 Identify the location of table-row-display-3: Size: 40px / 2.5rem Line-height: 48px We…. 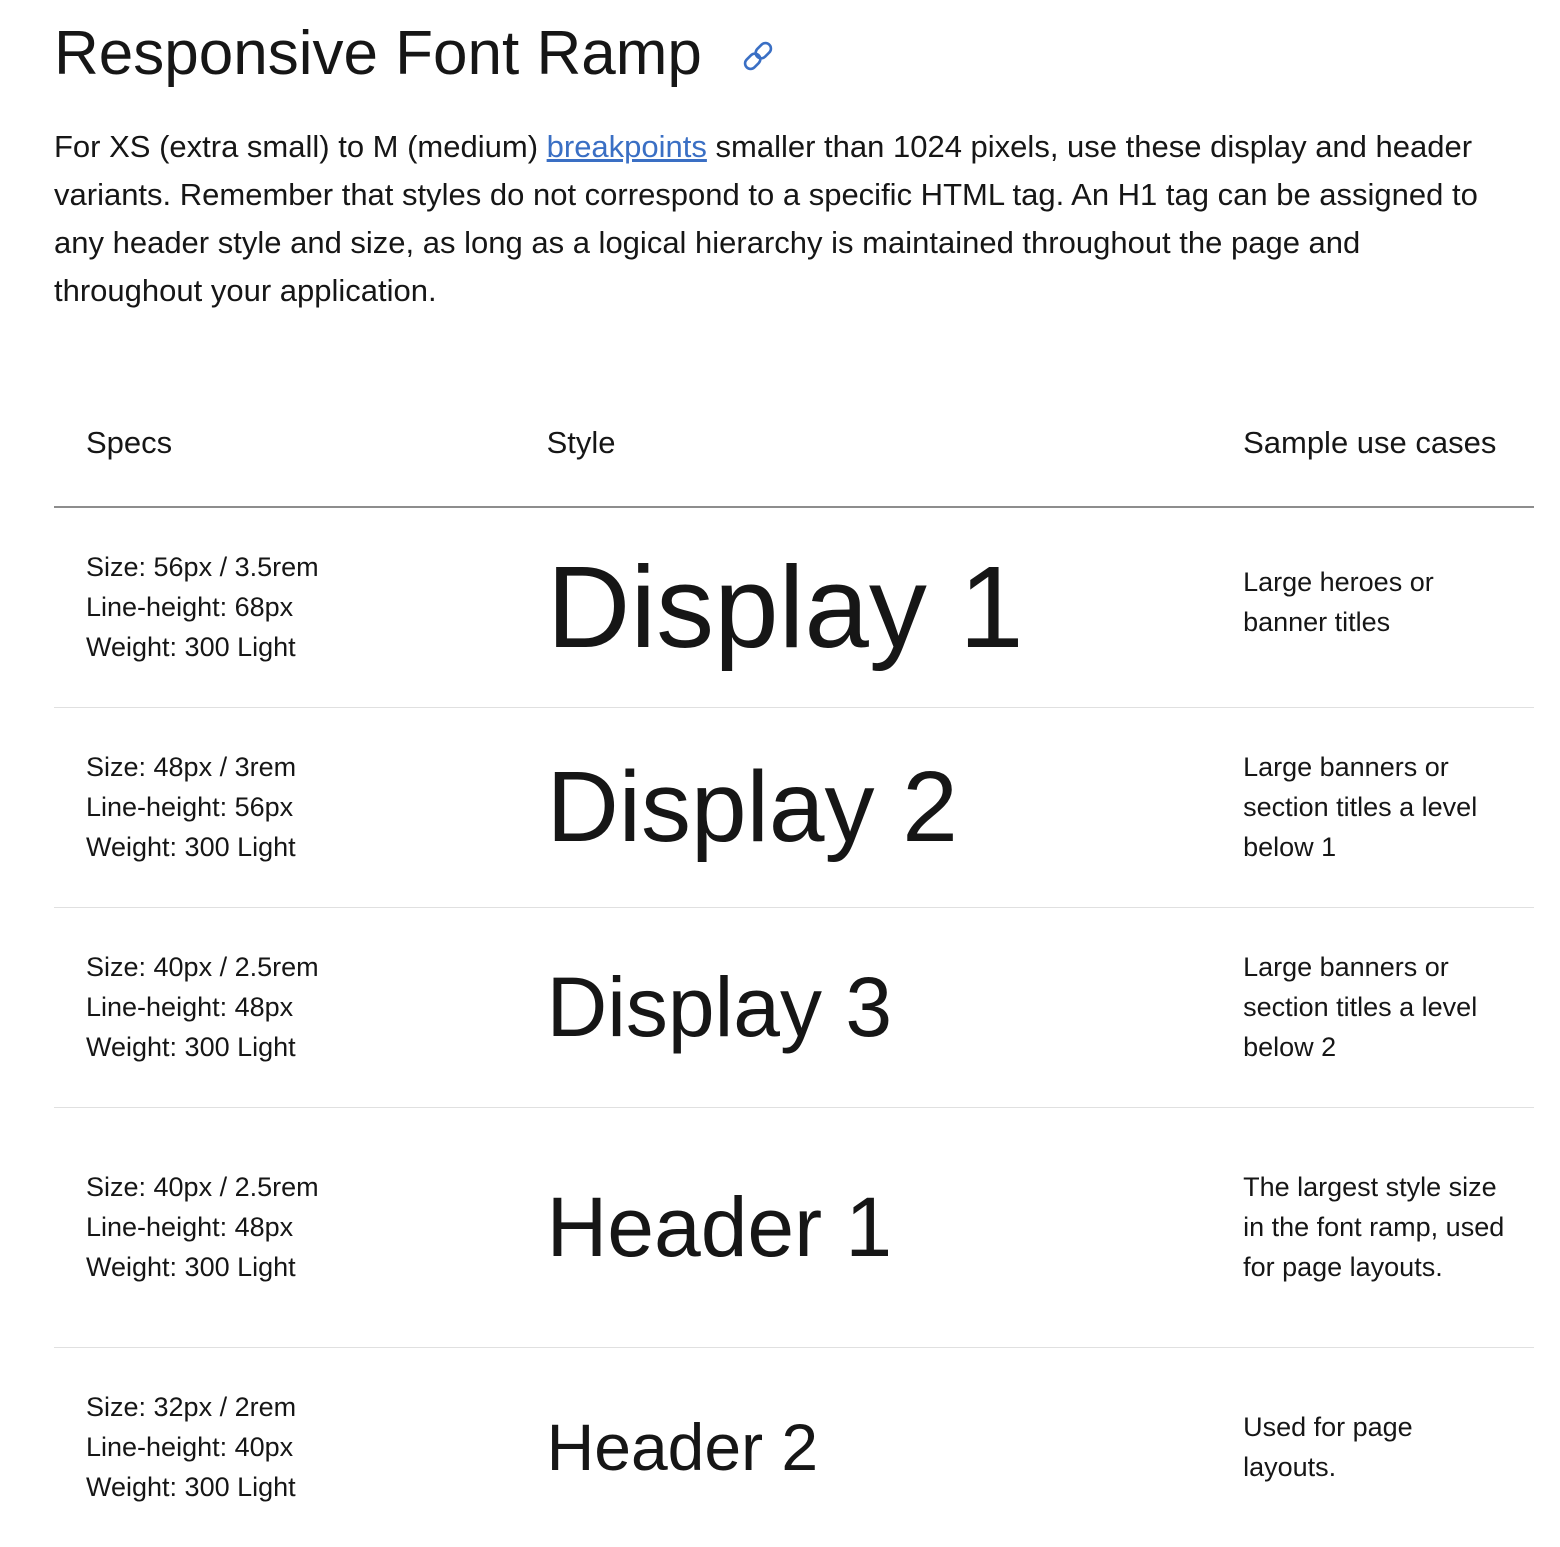
(794, 1007).